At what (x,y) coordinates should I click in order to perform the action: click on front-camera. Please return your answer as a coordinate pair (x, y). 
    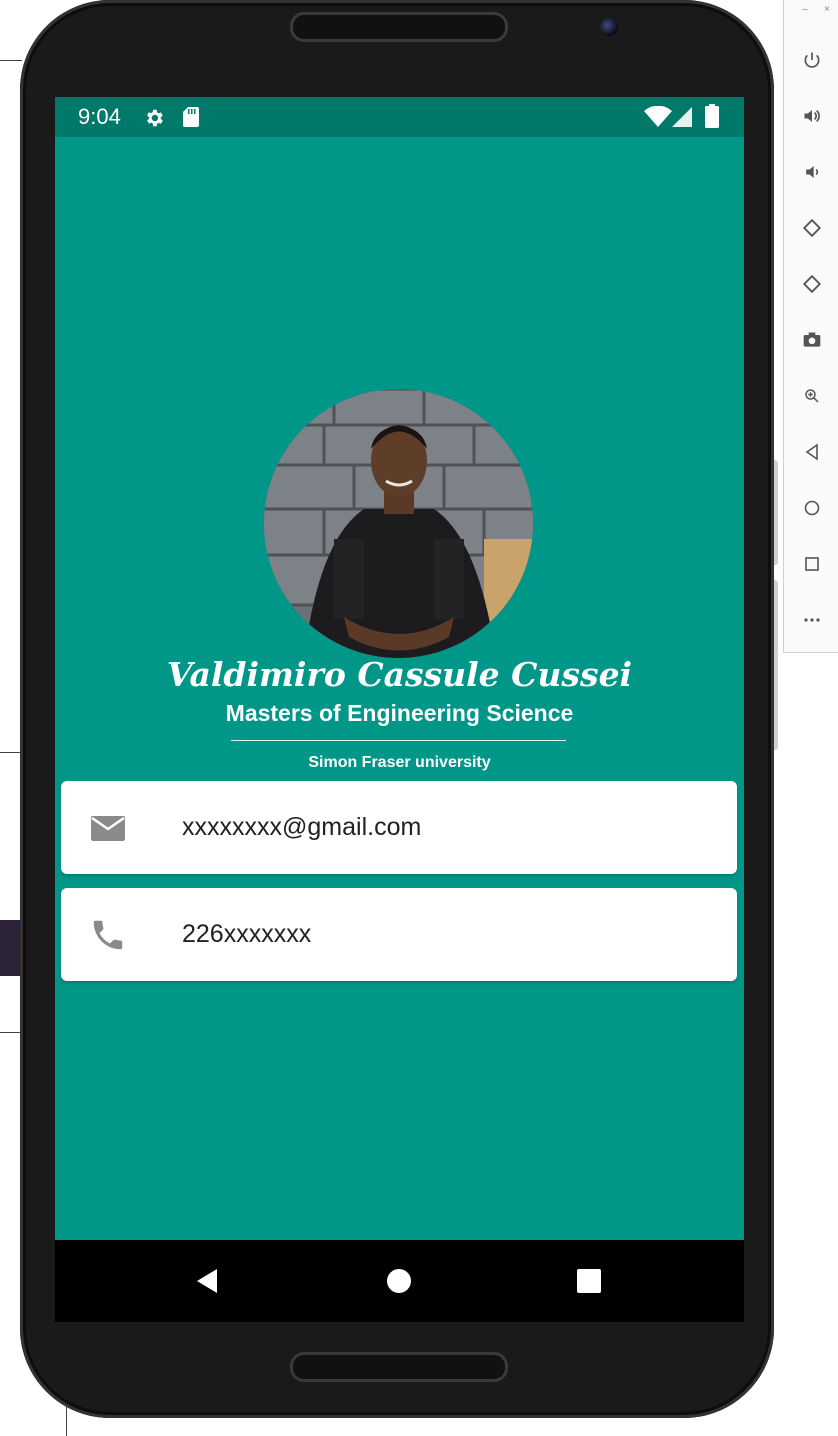
    Looking at the image, I should click on (609, 27).